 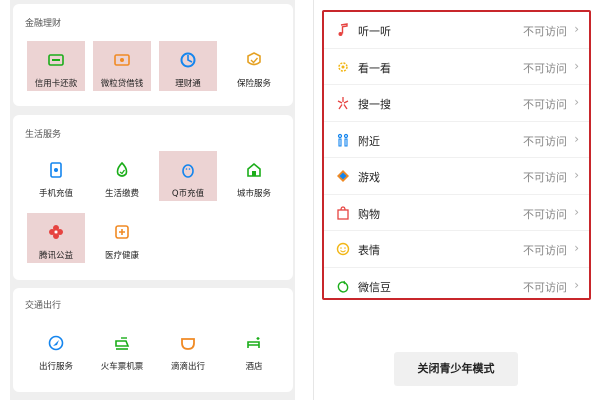 What do you see at coordinates (56, 60) in the screenshot?
I see `credit-card-icon` at bounding box center [56, 60].